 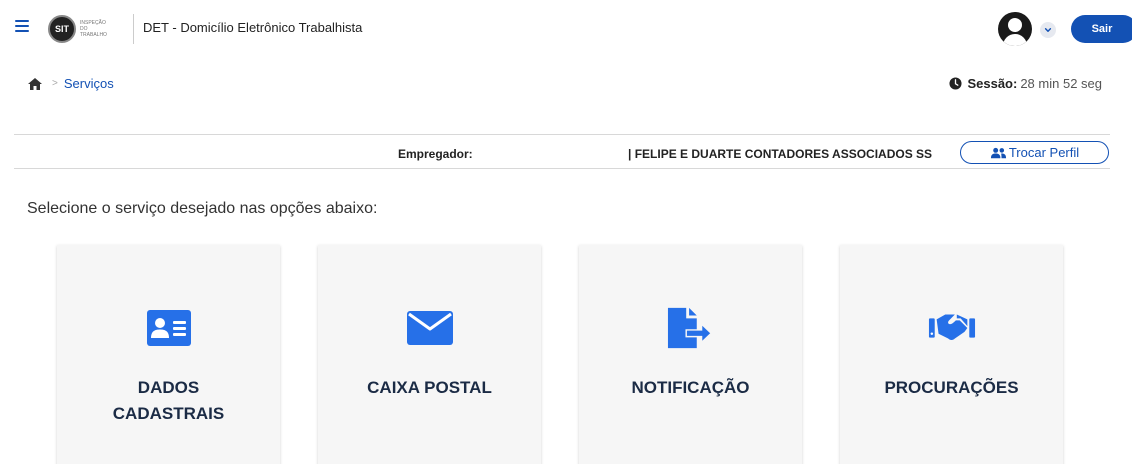 I want to click on employer-label: Empregador:, so click(x=435, y=154).